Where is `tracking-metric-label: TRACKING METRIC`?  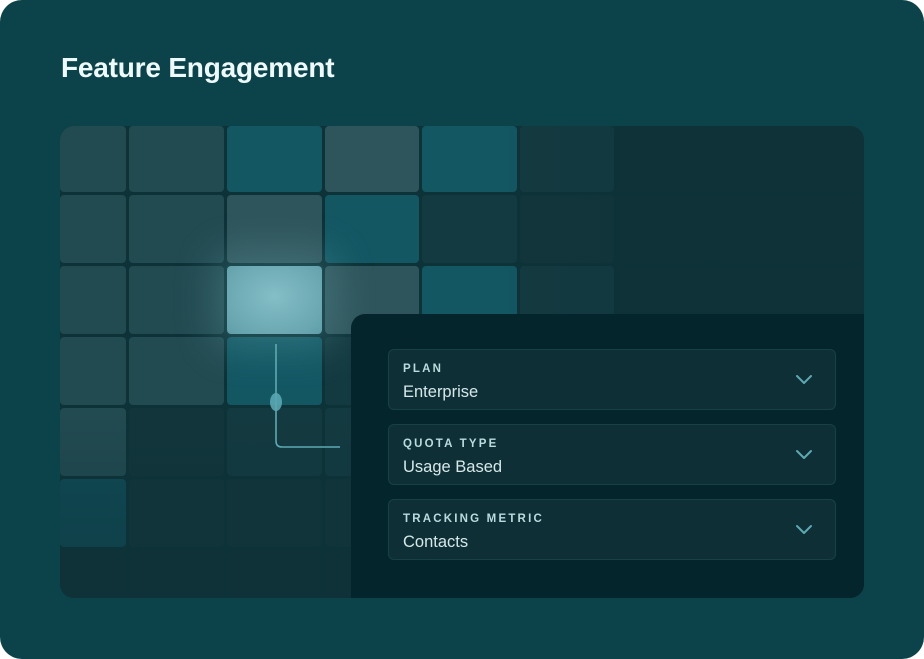 tracking-metric-label: TRACKING METRIC is located at coordinates (473, 519).